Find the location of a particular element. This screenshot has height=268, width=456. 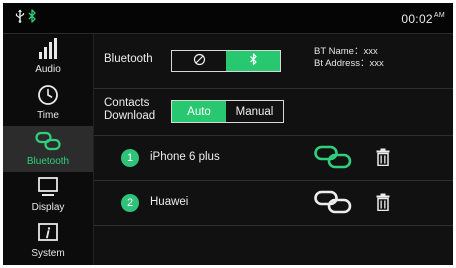

bt-info: BT Name：xxx Bt Address：xxx is located at coordinates (349, 58).